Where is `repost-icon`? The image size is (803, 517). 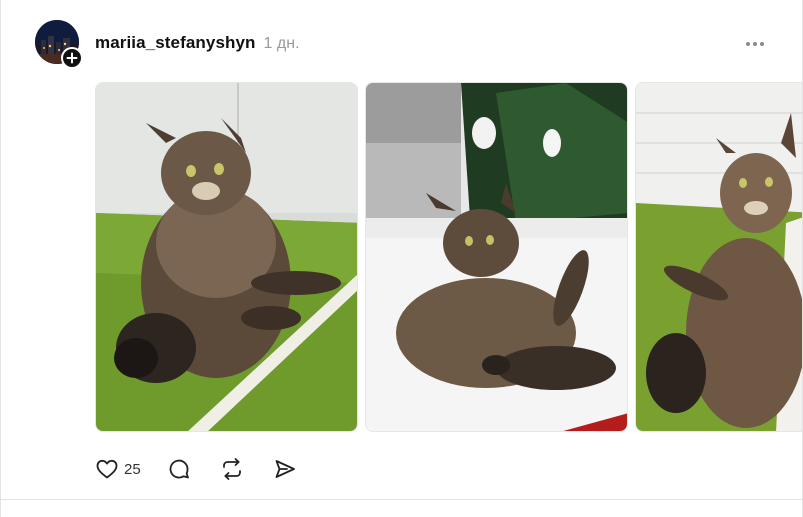
repost-icon is located at coordinates (231, 469).